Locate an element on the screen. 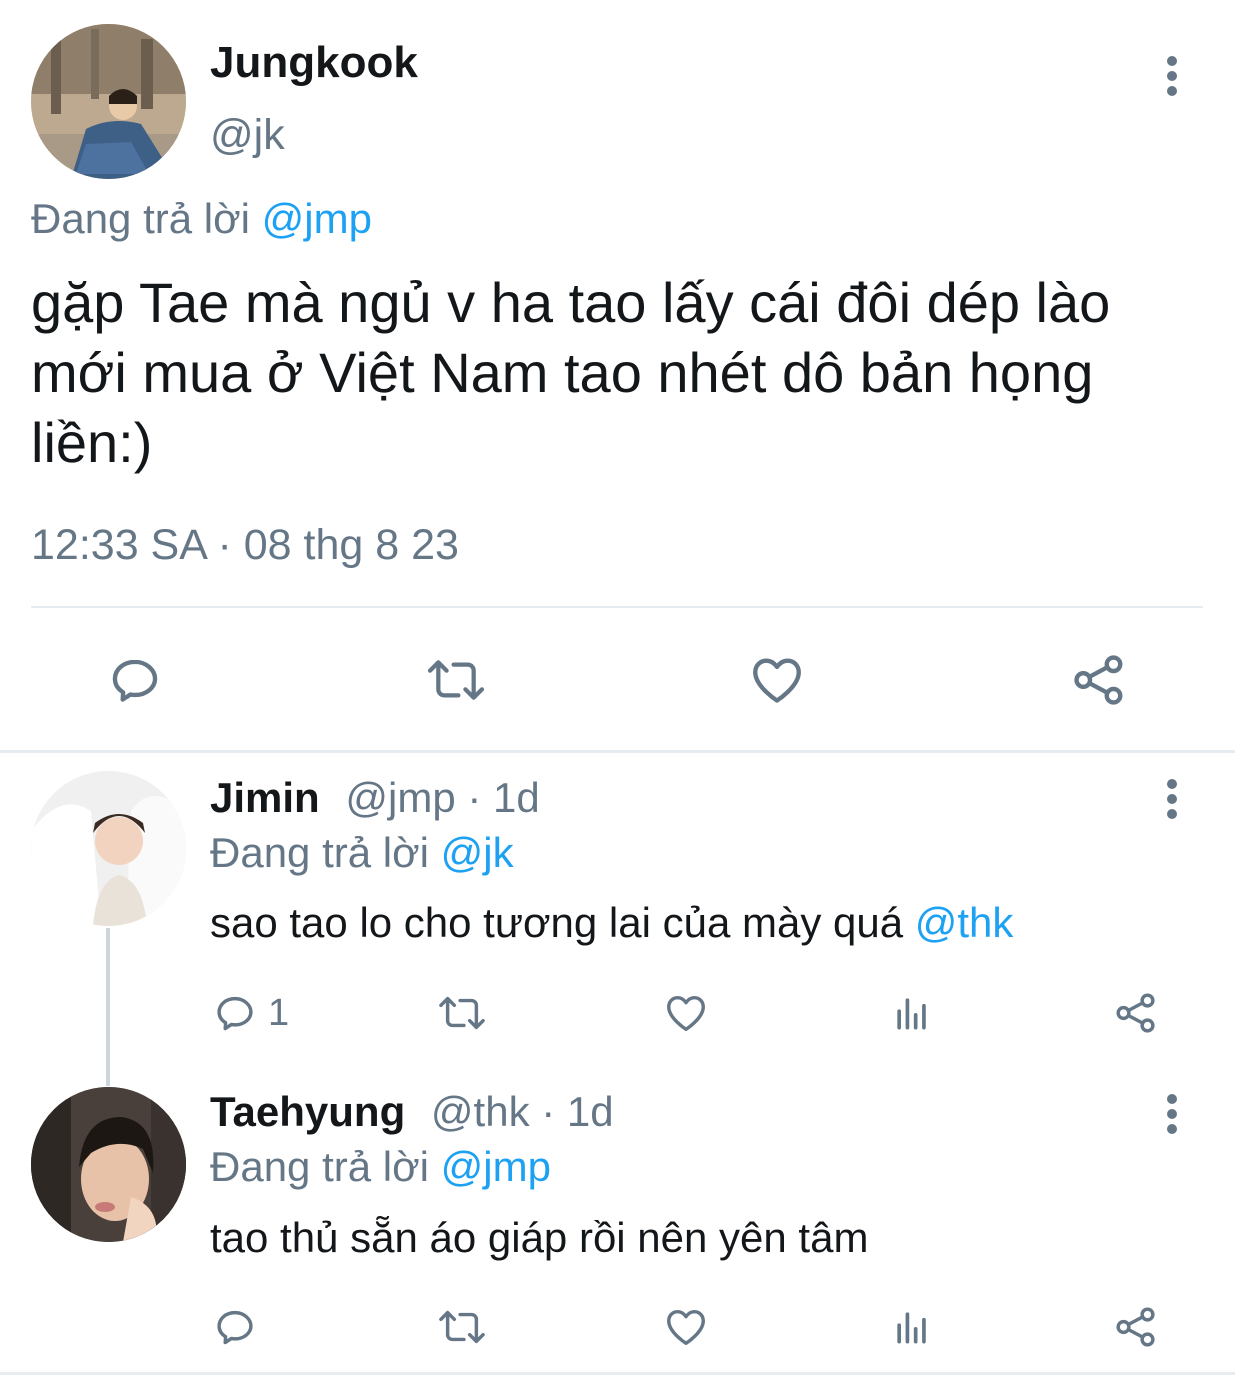  reply-header: Taehyung @thk · 1d is located at coordinates (412, 1112).